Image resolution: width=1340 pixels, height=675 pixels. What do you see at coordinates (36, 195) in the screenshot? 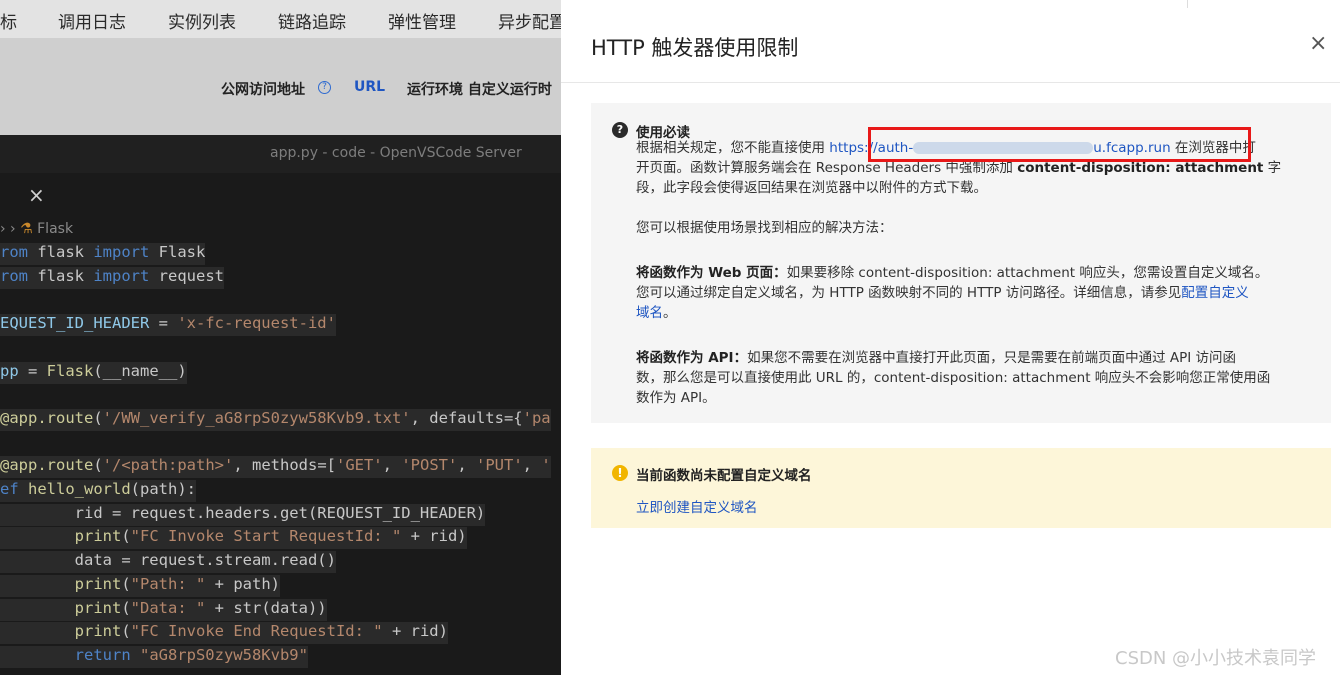
I see `tab-close-icon: ×` at bounding box center [36, 195].